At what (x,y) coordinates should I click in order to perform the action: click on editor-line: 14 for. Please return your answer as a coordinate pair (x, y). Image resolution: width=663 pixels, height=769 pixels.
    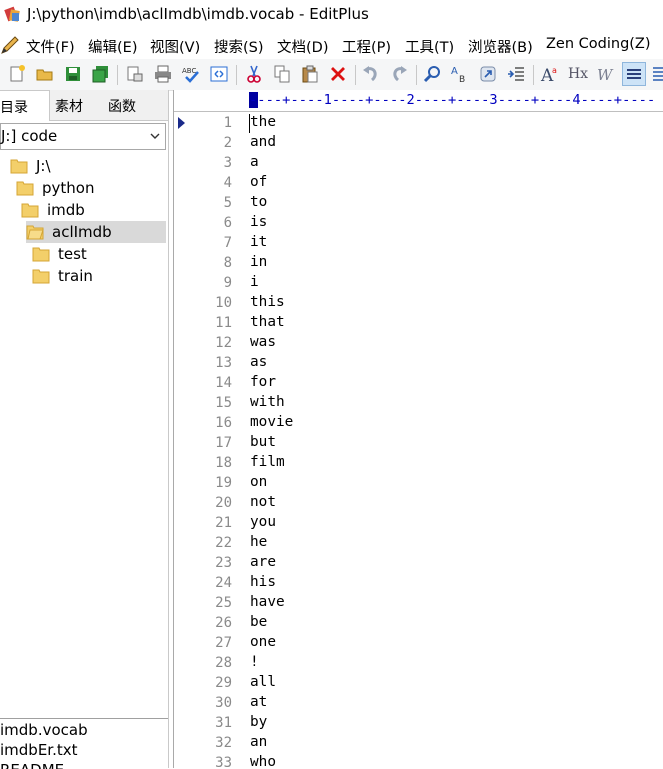
    Looking at the image, I should click on (418, 384).